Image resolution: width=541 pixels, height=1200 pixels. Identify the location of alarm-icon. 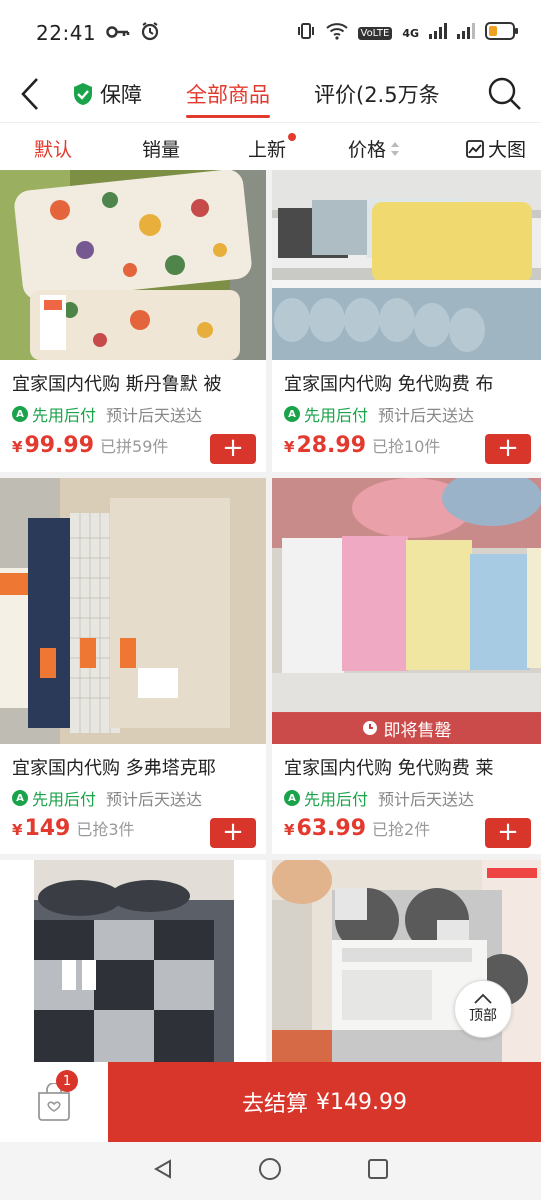
(150, 33).